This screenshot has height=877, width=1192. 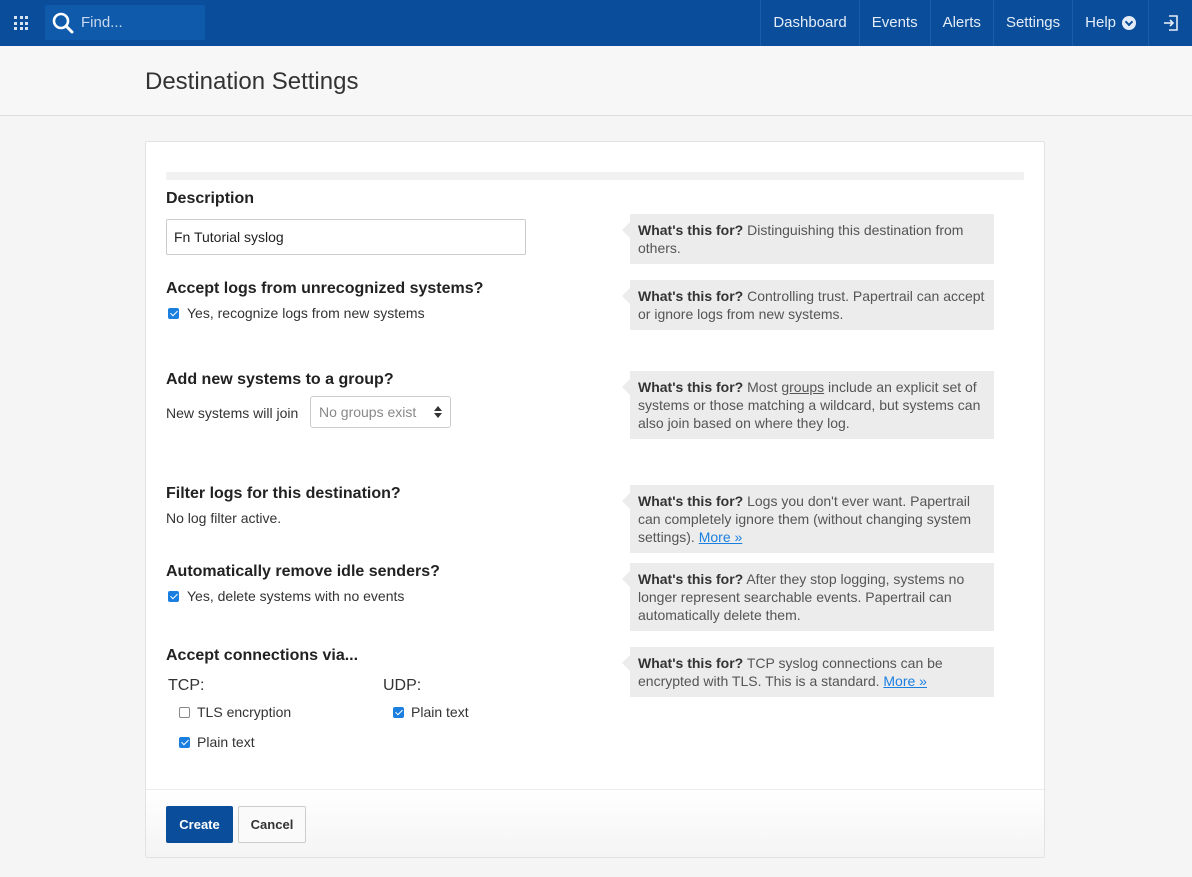 I want to click on filter-more-link: More », so click(x=721, y=537).